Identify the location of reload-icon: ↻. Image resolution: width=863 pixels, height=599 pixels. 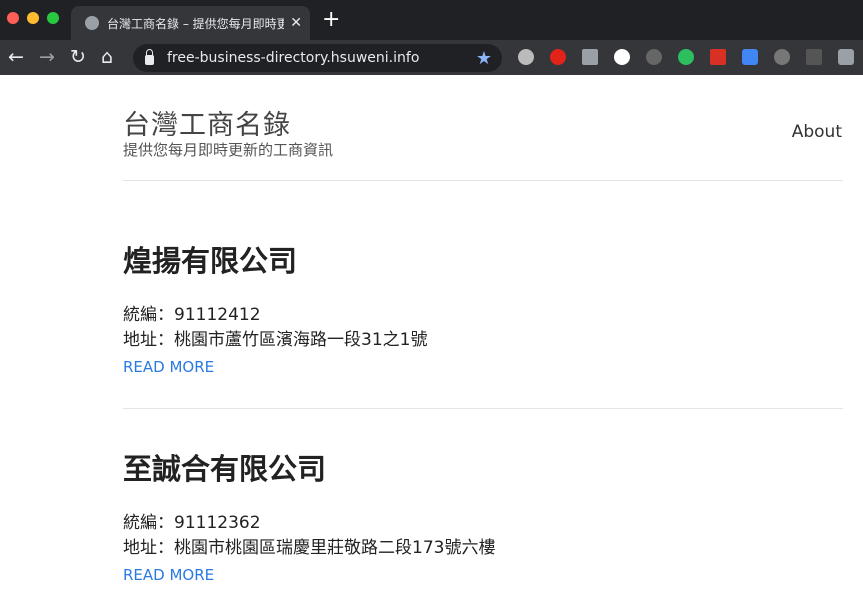
(78, 57).